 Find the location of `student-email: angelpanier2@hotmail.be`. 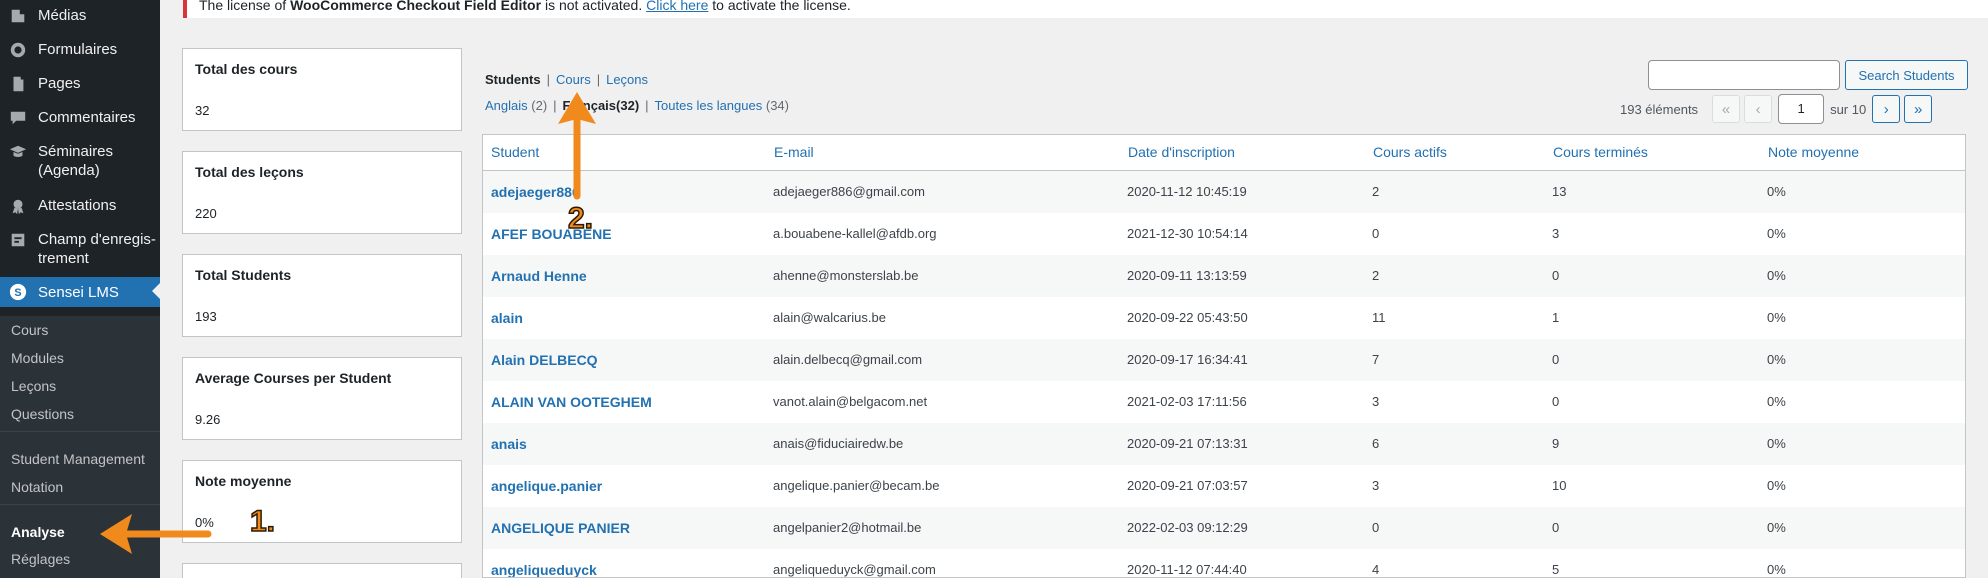

student-email: angelpanier2@hotmail.be is located at coordinates (847, 527).